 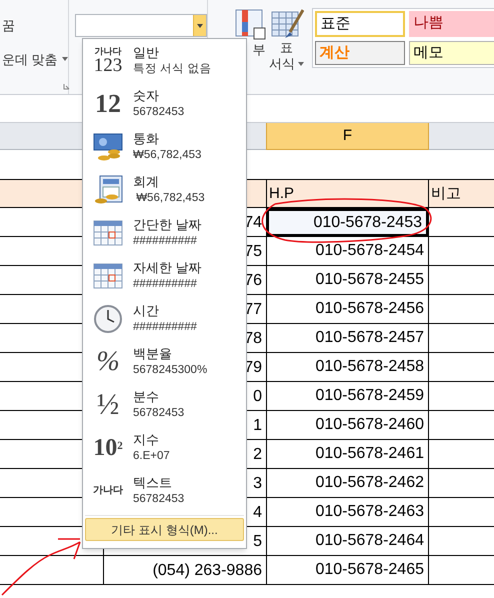 What do you see at coordinates (108, 147) in the screenshot?
I see `banknote-coins-icon` at bounding box center [108, 147].